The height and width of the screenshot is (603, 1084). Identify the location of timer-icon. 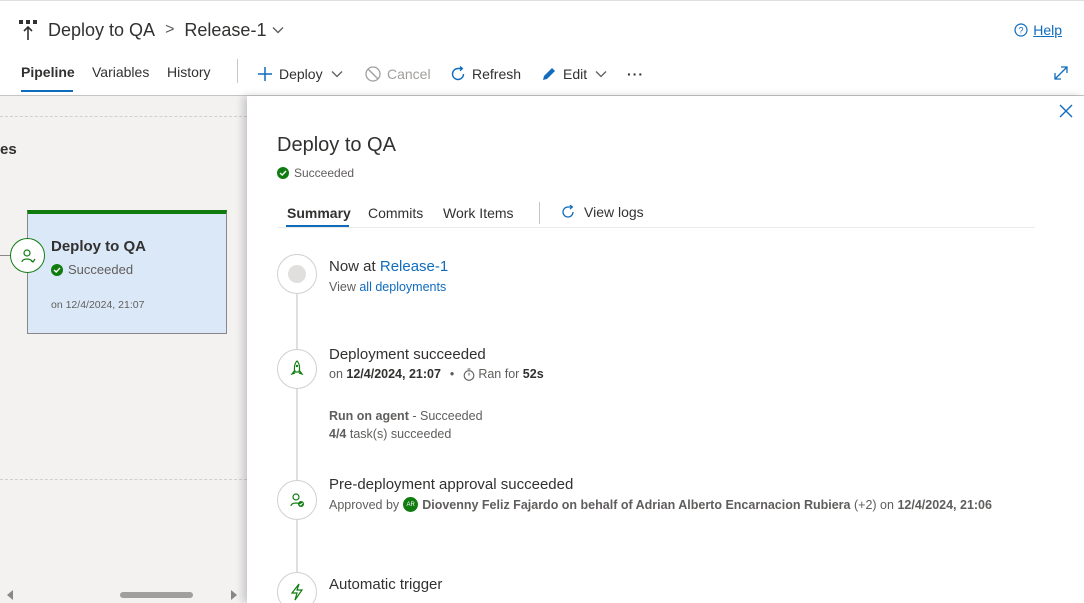
(469, 374).